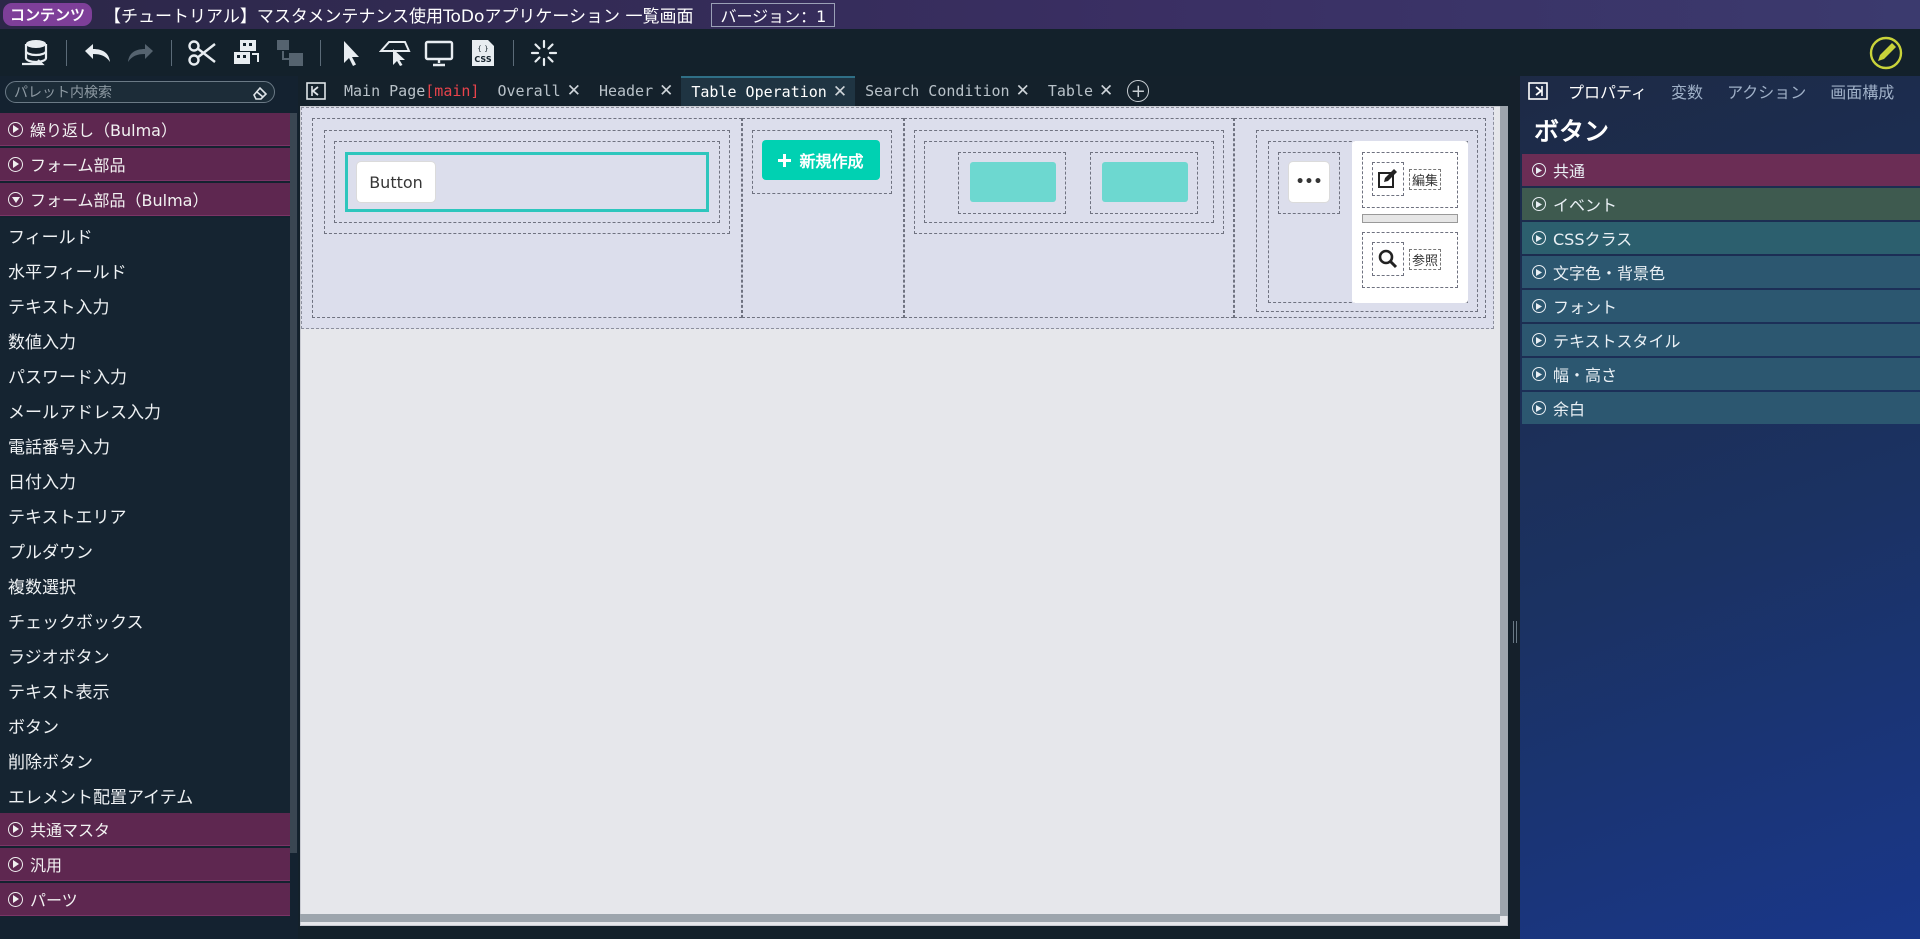 This screenshot has height=939, width=1920. Describe the element at coordinates (396, 182) in the screenshot. I see `button-element: Button` at that location.